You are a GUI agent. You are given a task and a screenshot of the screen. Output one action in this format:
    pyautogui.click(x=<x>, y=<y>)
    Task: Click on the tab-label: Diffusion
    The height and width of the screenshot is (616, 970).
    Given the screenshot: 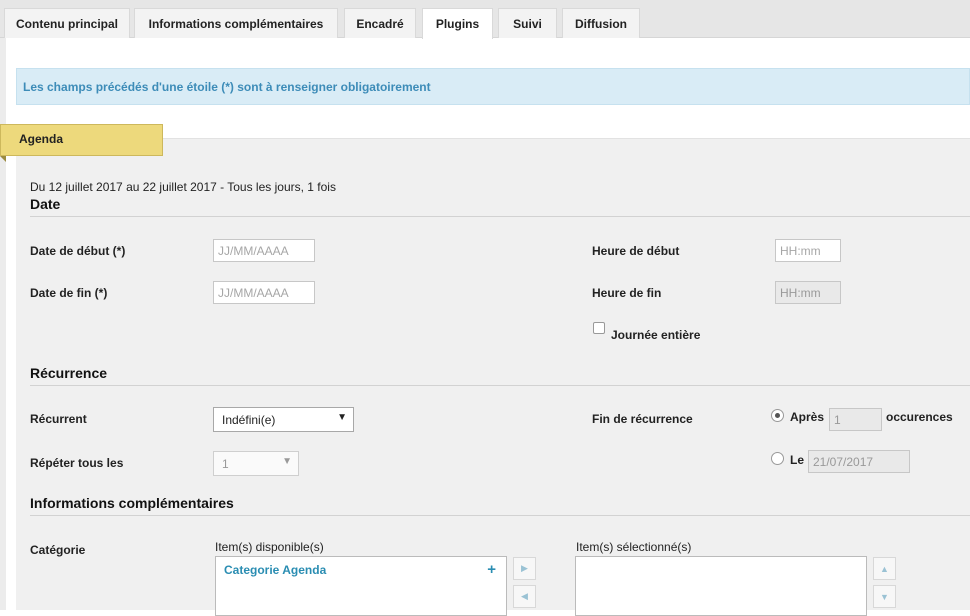 What is the action you would take?
    pyautogui.click(x=601, y=23)
    